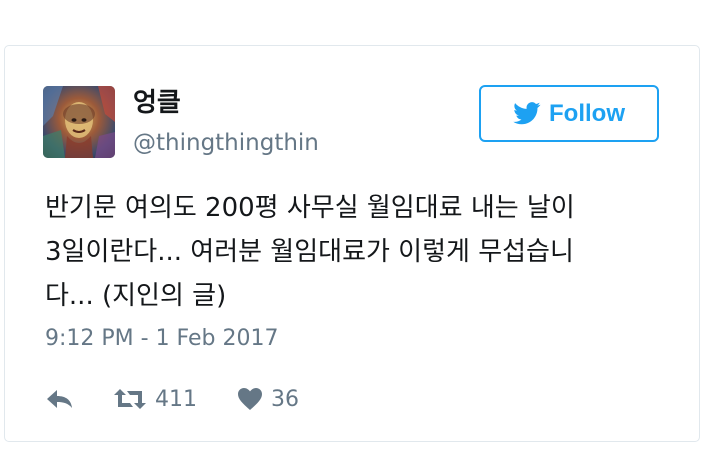 This screenshot has width=703, height=467. I want to click on reply-button, so click(60, 399).